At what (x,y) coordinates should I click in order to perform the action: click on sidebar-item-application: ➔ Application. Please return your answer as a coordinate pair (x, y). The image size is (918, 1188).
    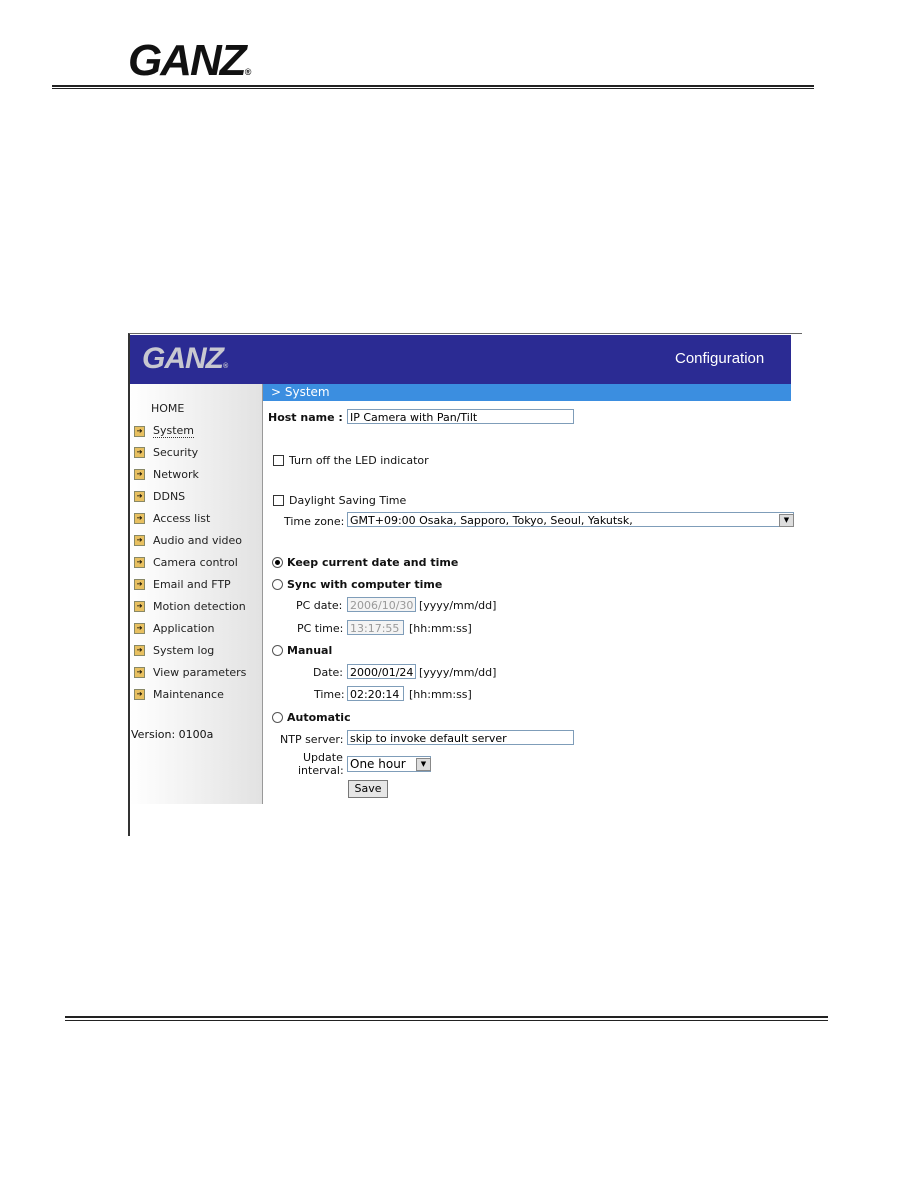
    Looking at the image, I should click on (174, 628).